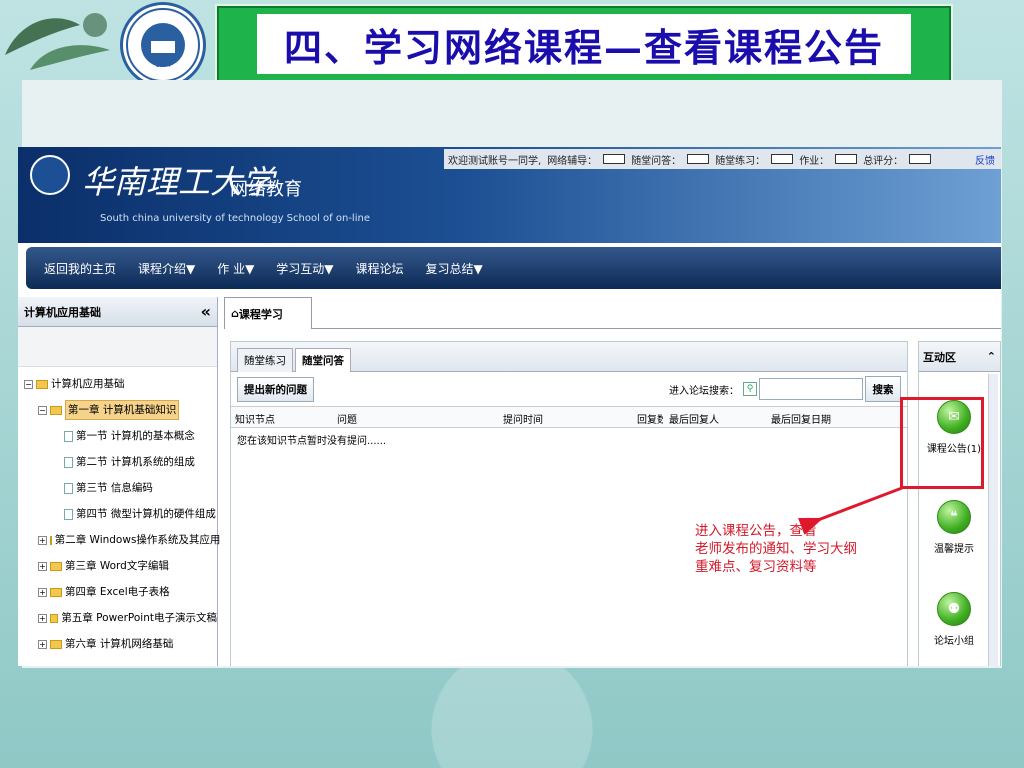  I want to click on tree-item-label: 计算机应用基础, so click(88, 384).